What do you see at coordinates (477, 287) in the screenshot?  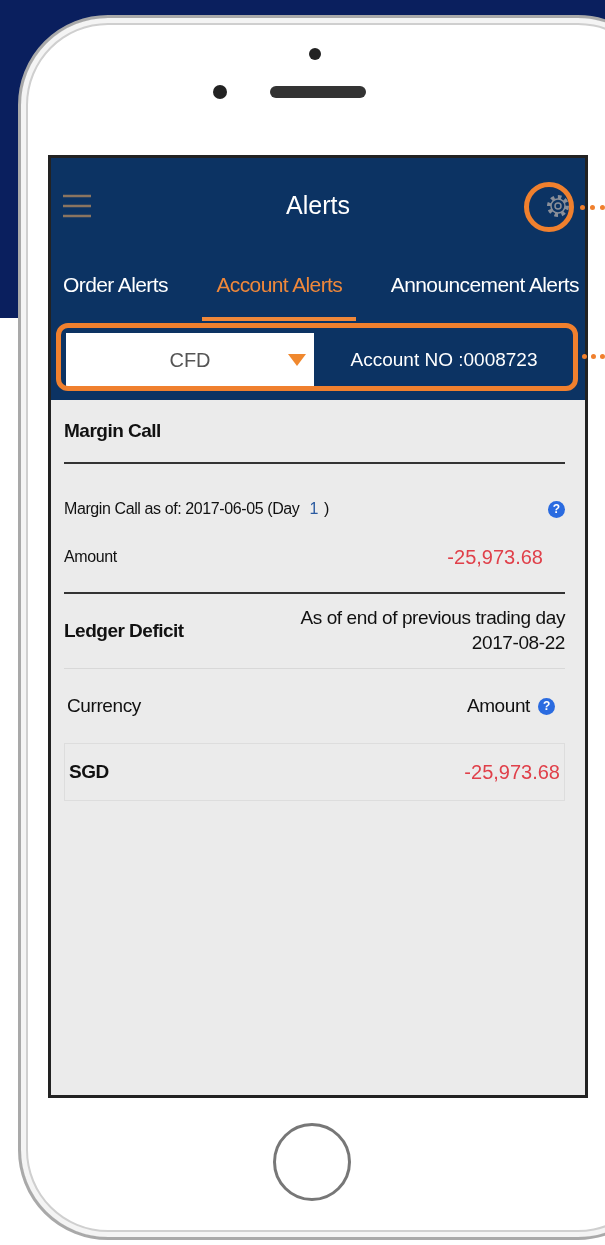 I see `tab: Announcement Alerts` at bounding box center [477, 287].